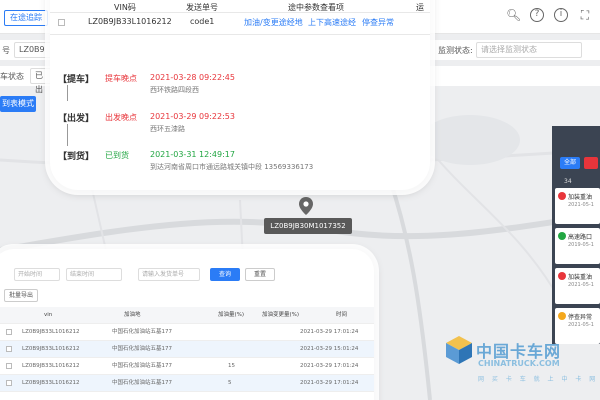 The height and width of the screenshot is (400, 600). Describe the element at coordinates (34, 50) in the screenshot. I see `vin-filter-input: LZ0B9` at that location.